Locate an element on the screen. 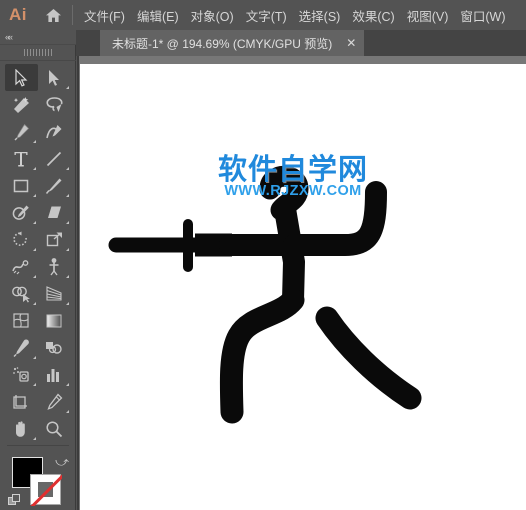 This screenshot has width=526, height=510. menu-view: 视图(V) is located at coordinates (428, 15).